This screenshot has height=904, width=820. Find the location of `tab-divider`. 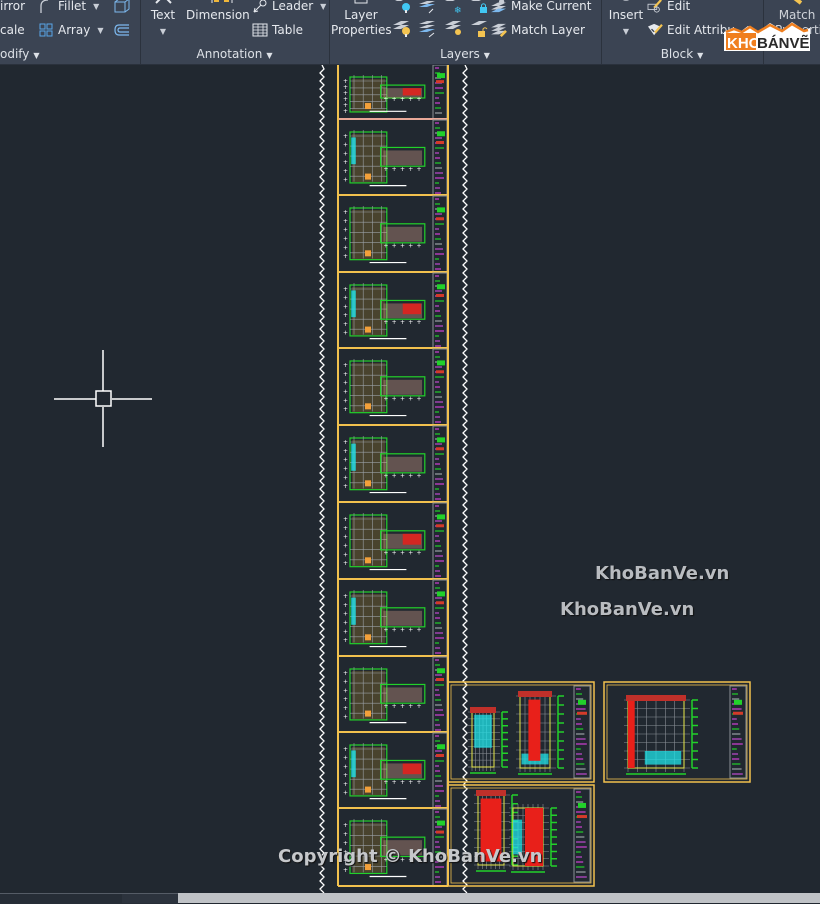

tab-divider is located at coordinates (89, 893).